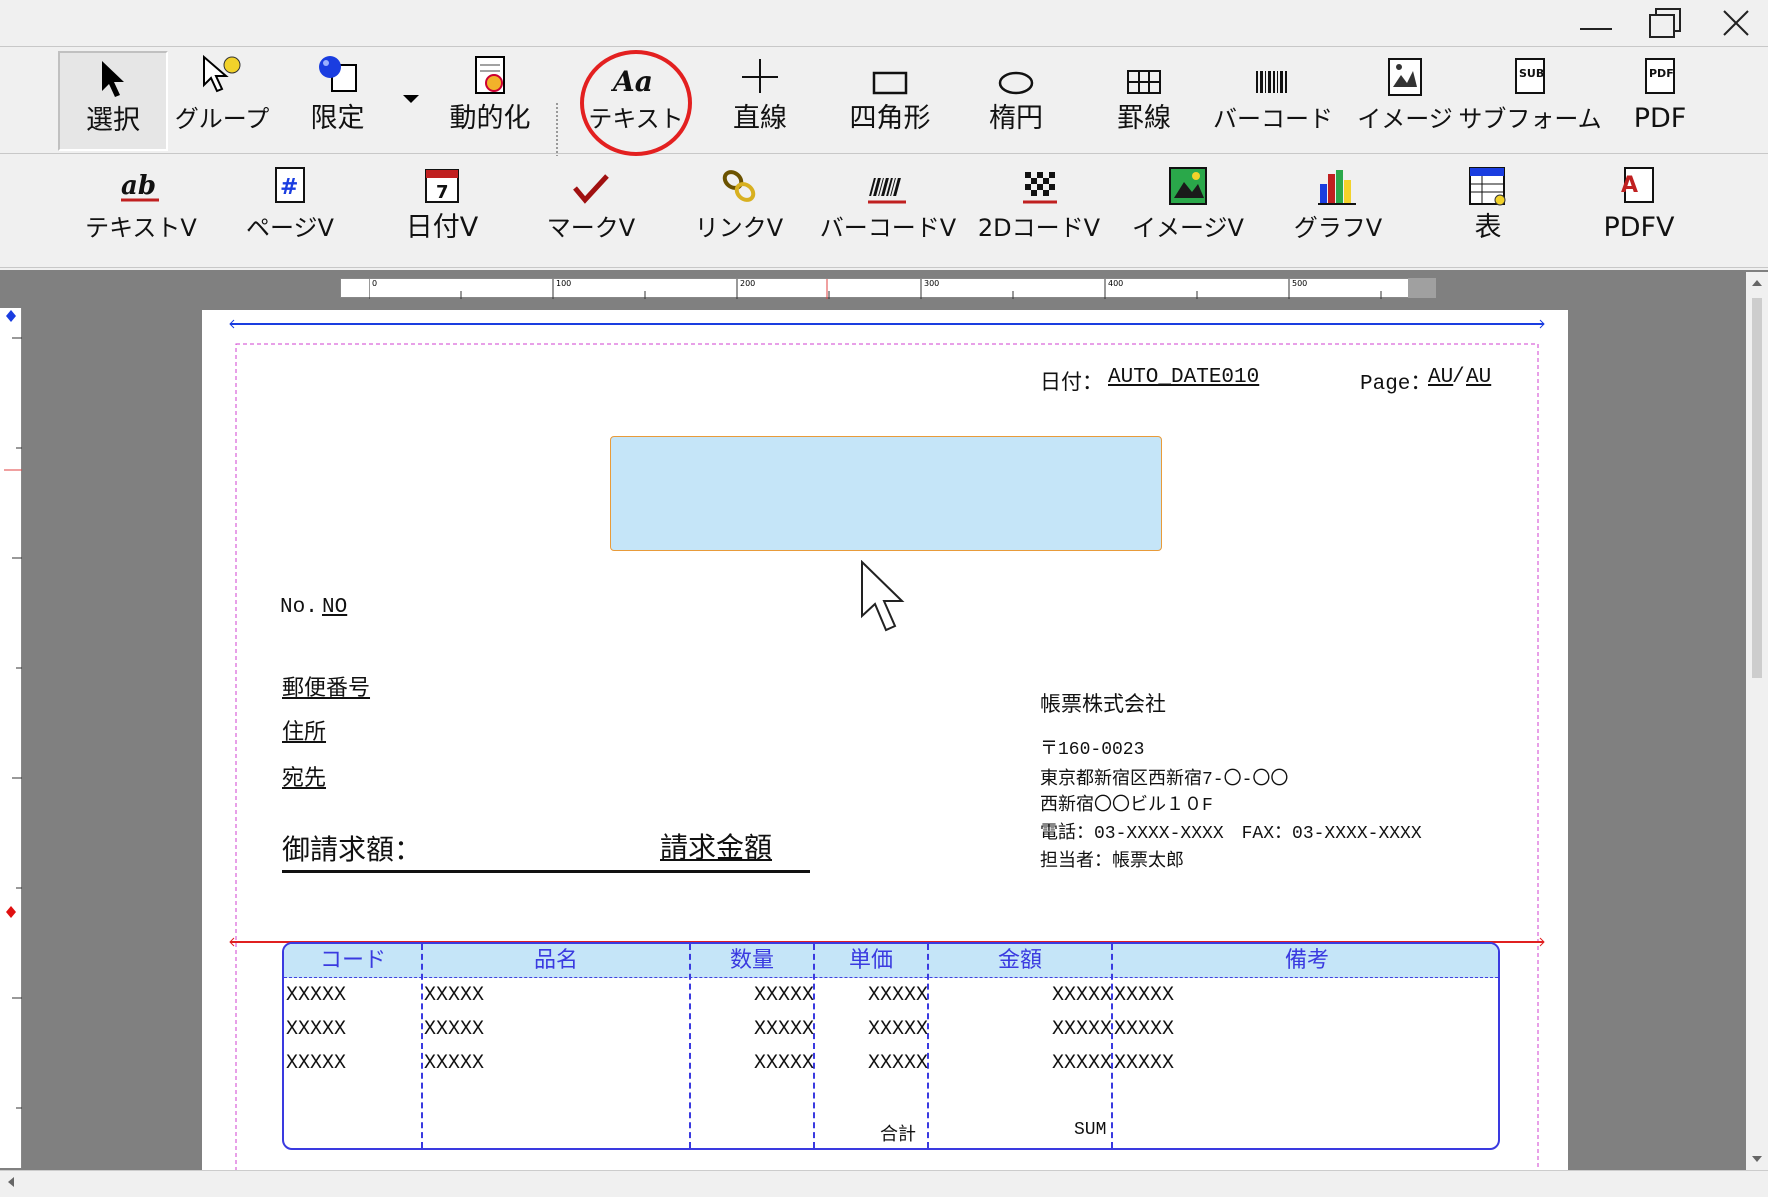  What do you see at coordinates (1306, 960) in the screenshot?
I see `header-remarks: 備考` at bounding box center [1306, 960].